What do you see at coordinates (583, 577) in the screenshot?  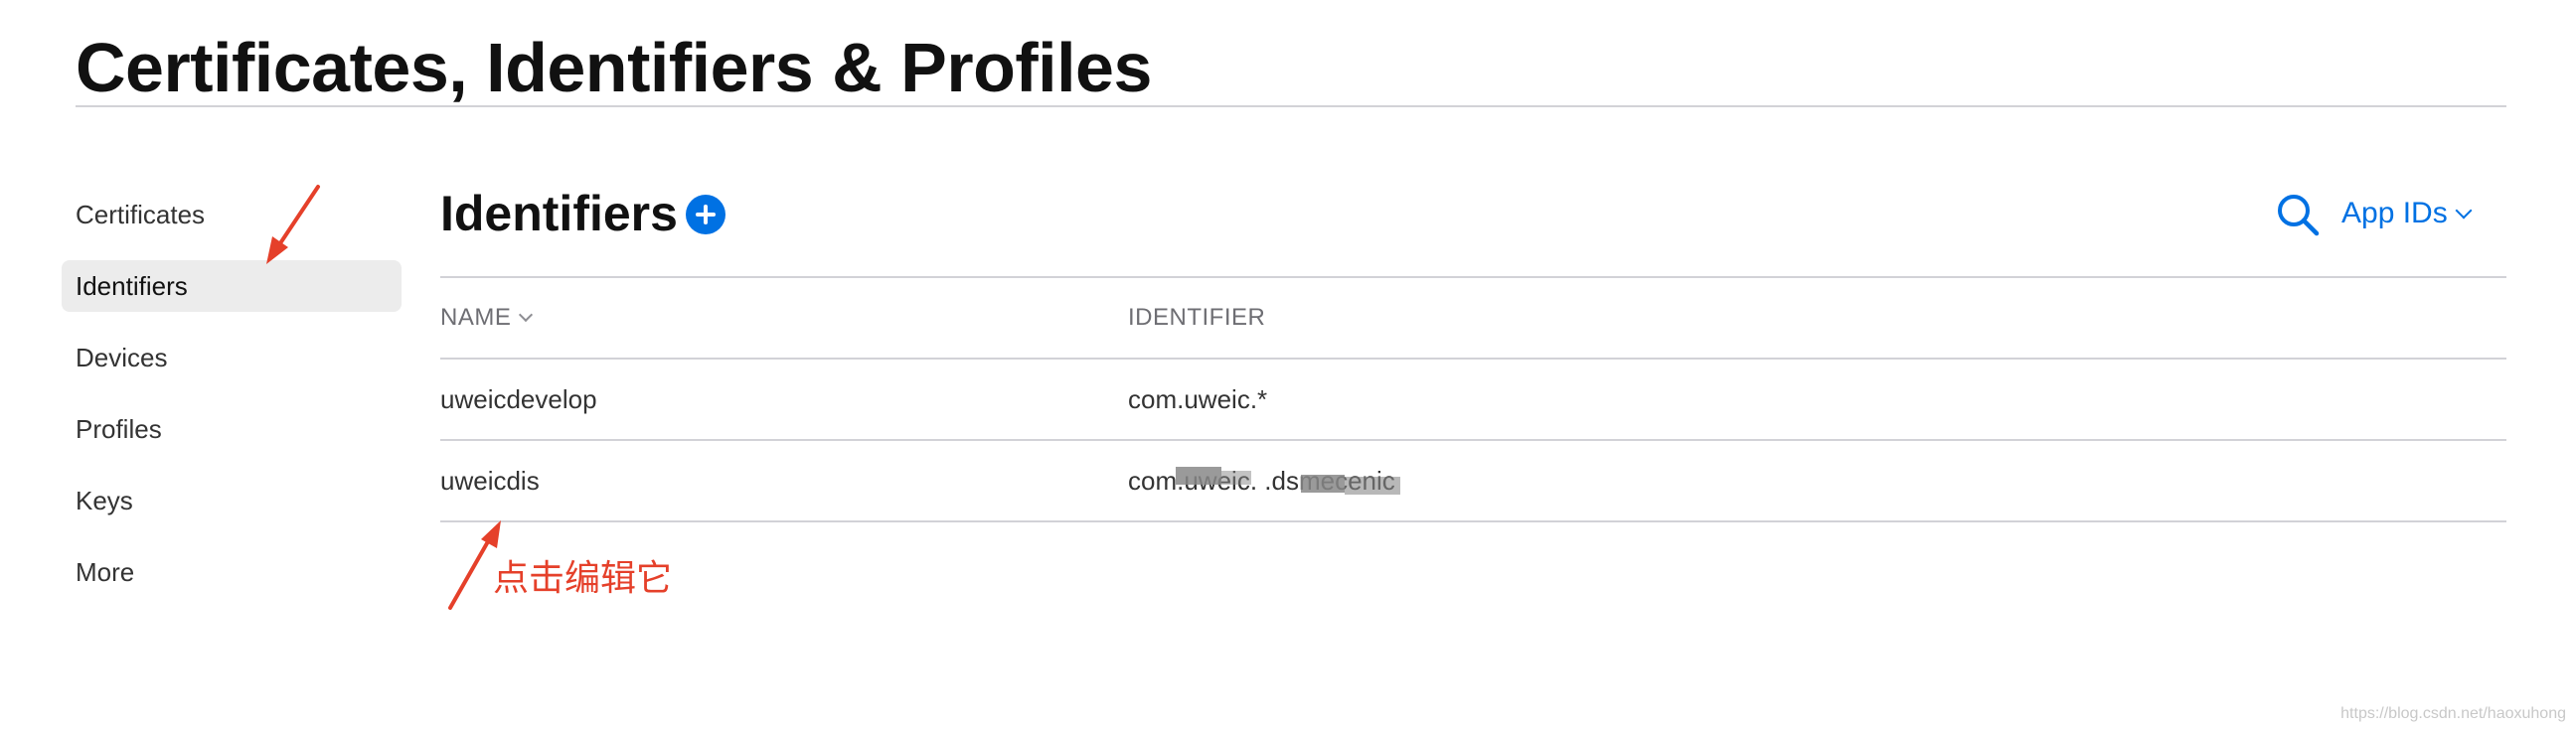 I see `annotation-text: 点击编辑它` at bounding box center [583, 577].